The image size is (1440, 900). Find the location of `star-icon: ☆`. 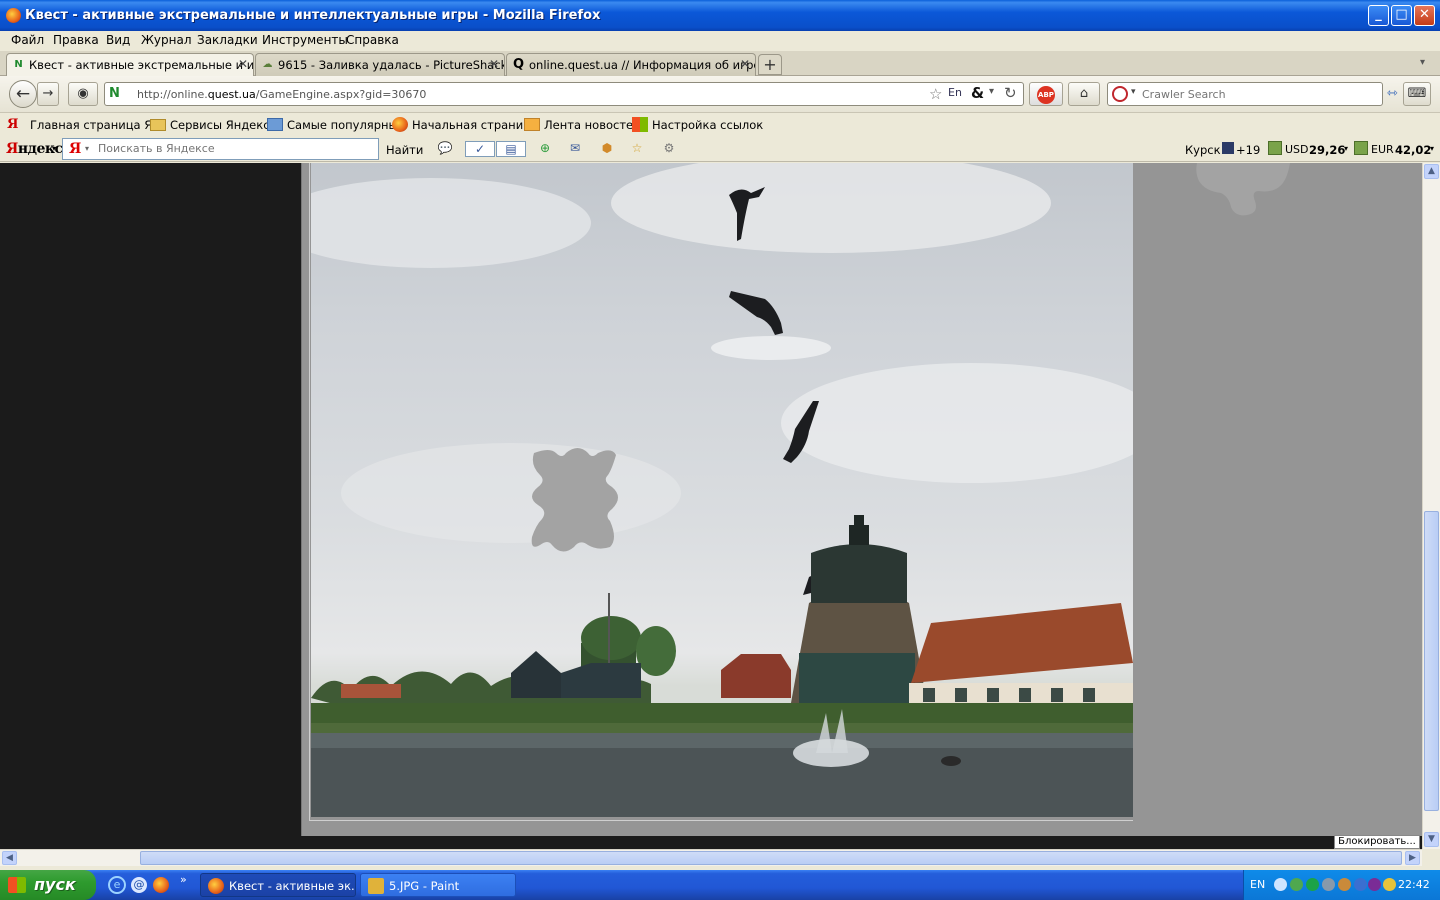

star-icon: ☆ is located at coordinates (935, 94).